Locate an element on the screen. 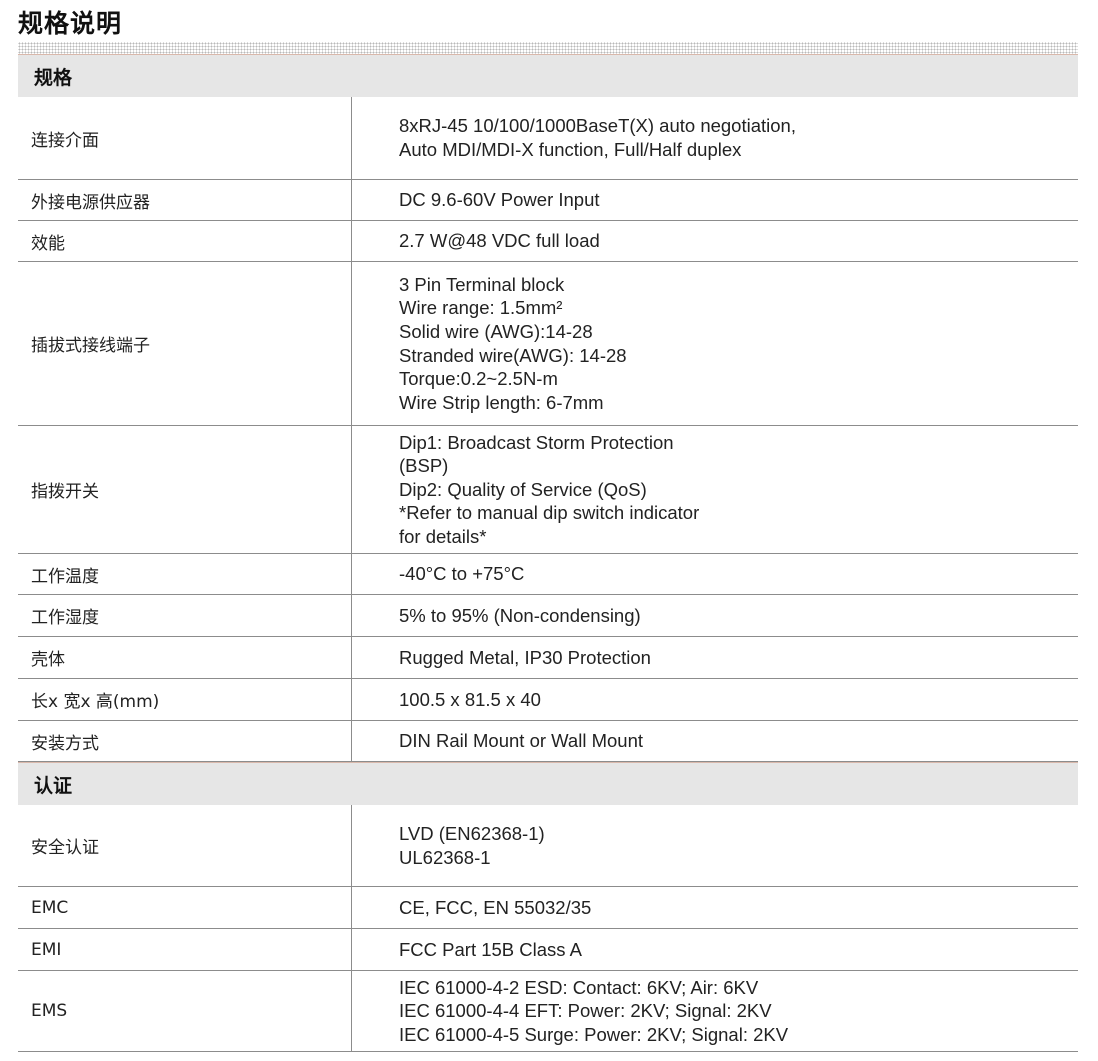 Image resolution: width=1098 pixels, height=1061 pixels. row-label: EMI is located at coordinates (185, 949).